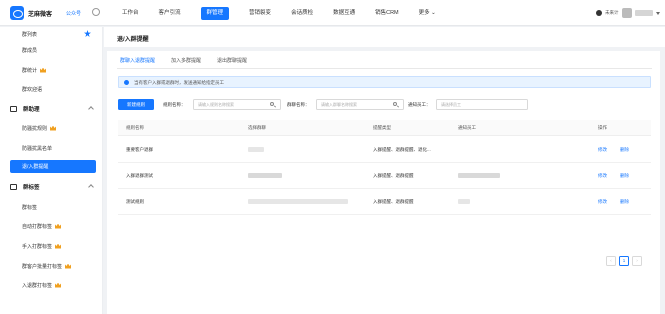 Image resolution: width=665 pixels, height=314 pixels. Describe the element at coordinates (260, 13) in the screenshot. I see `nav-item-marketing-fission: 营销裂变` at that location.